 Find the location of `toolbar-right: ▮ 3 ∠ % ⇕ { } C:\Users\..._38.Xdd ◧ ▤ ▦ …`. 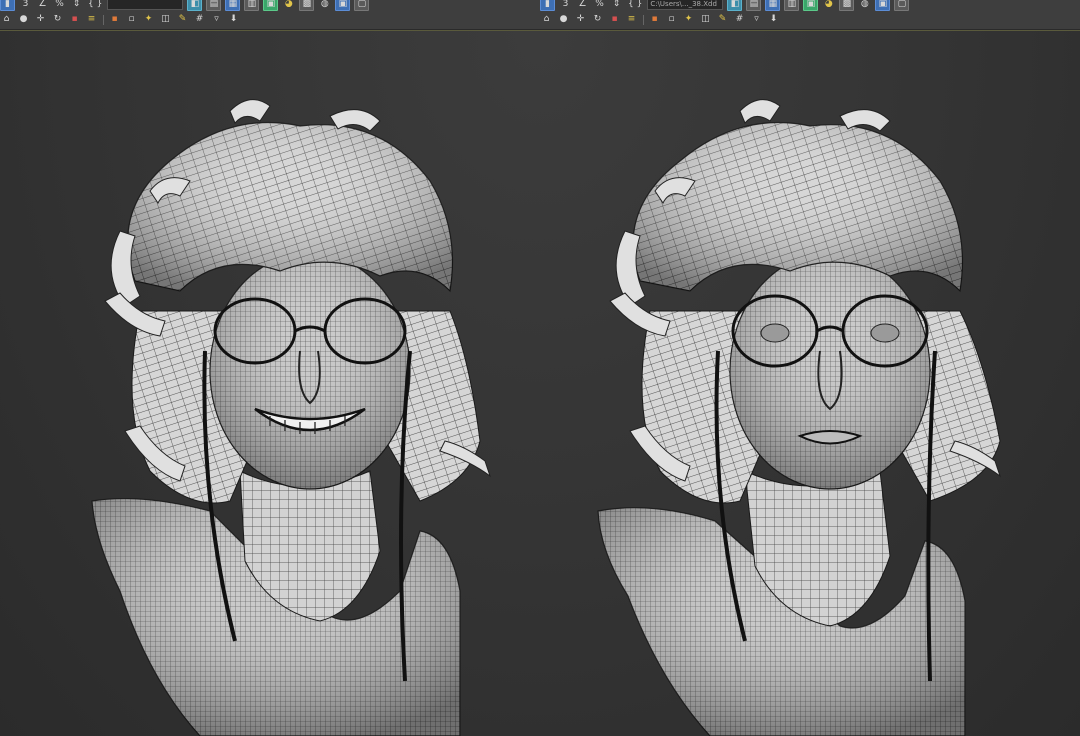

toolbar-right: ▮ 3 ∠ % ⇕ { } C:\Users\..._38.Xdd ◧ ▤ ▦ … is located at coordinates (810, 15).